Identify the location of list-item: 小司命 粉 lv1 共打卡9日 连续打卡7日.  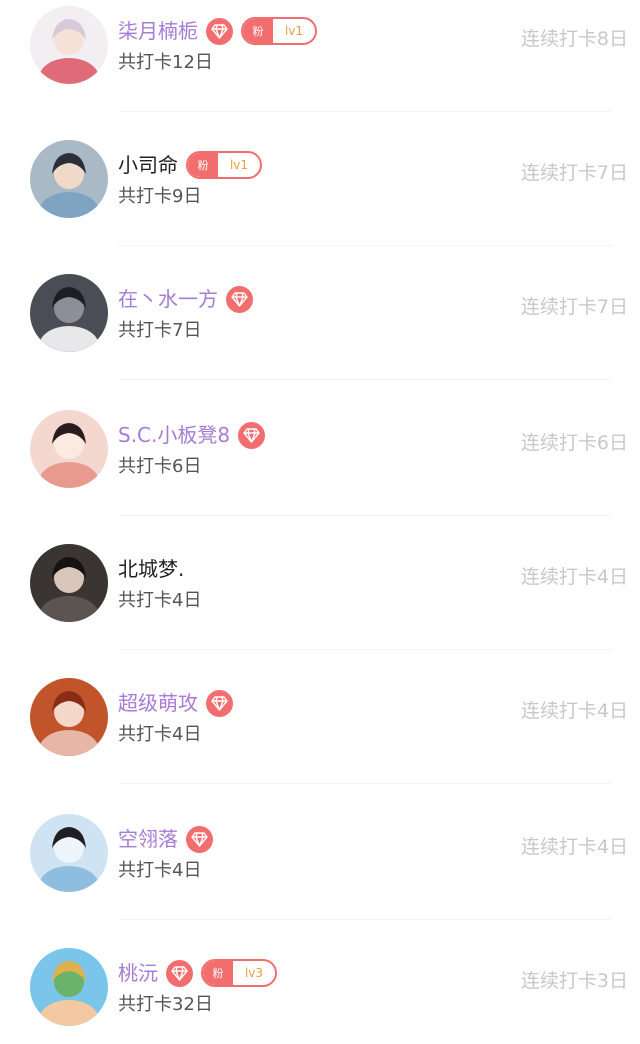
(320, 190).